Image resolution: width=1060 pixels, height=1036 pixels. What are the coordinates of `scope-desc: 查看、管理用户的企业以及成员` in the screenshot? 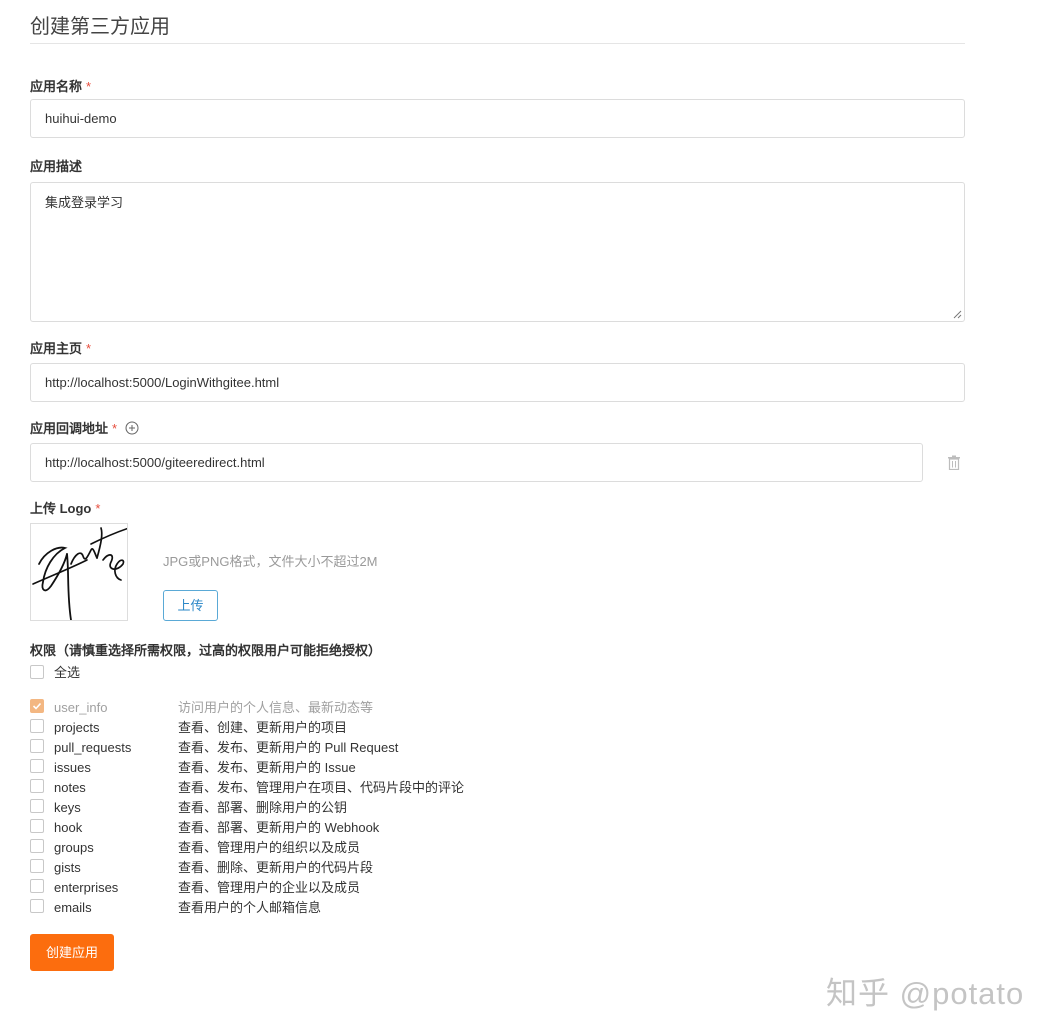 It's located at (269, 887).